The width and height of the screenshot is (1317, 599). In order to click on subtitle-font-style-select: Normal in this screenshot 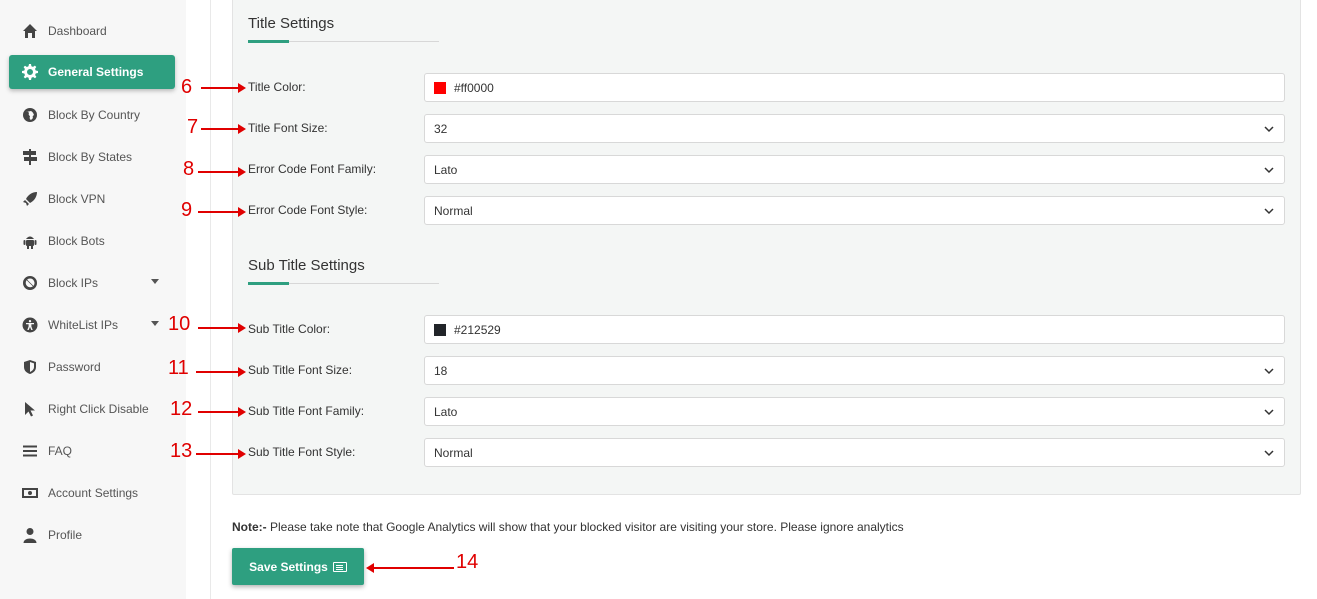, I will do `click(854, 452)`.